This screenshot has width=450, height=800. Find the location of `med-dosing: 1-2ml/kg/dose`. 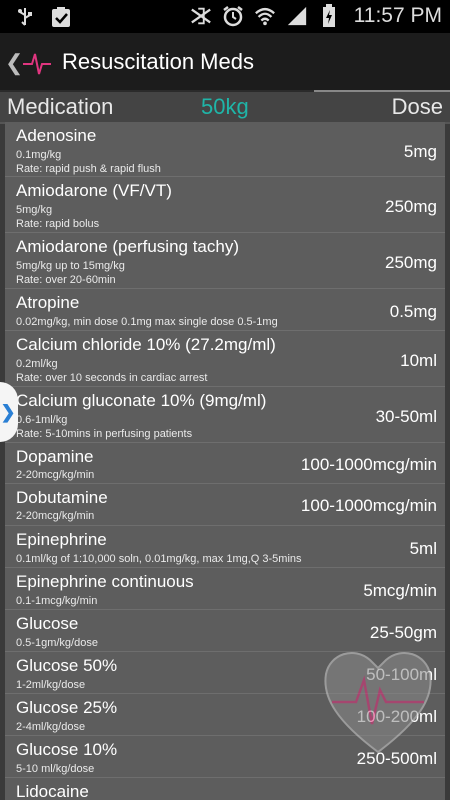

med-dosing: 1-2ml/kg/dose is located at coordinates (51, 685).